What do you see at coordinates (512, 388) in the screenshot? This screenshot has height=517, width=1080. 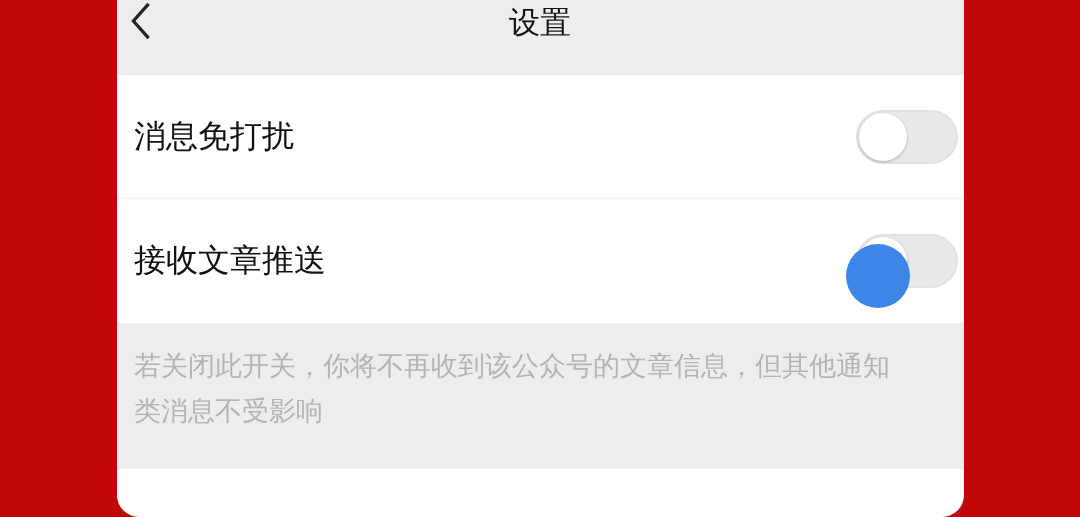 I see `note-text: 若关闭此开关，你将不再收到该公众号的文章信息，但其他通知类消息不受影响` at bounding box center [512, 388].